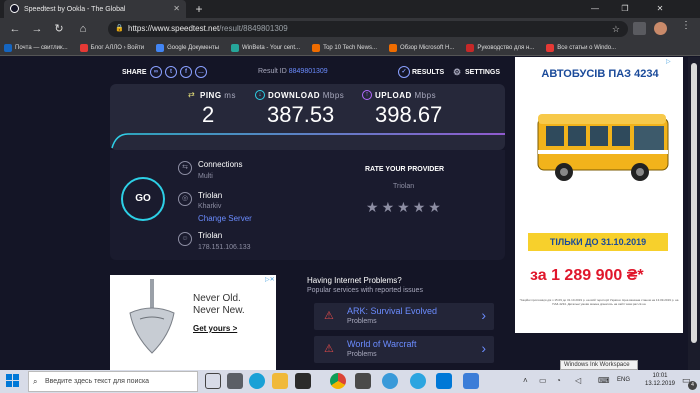 Image resolution: width=700 pixels, height=393 pixels. What do you see at coordinates (143, 199) in the screenshot?
I see `go-button: GO` at bounding box center [143, 199].